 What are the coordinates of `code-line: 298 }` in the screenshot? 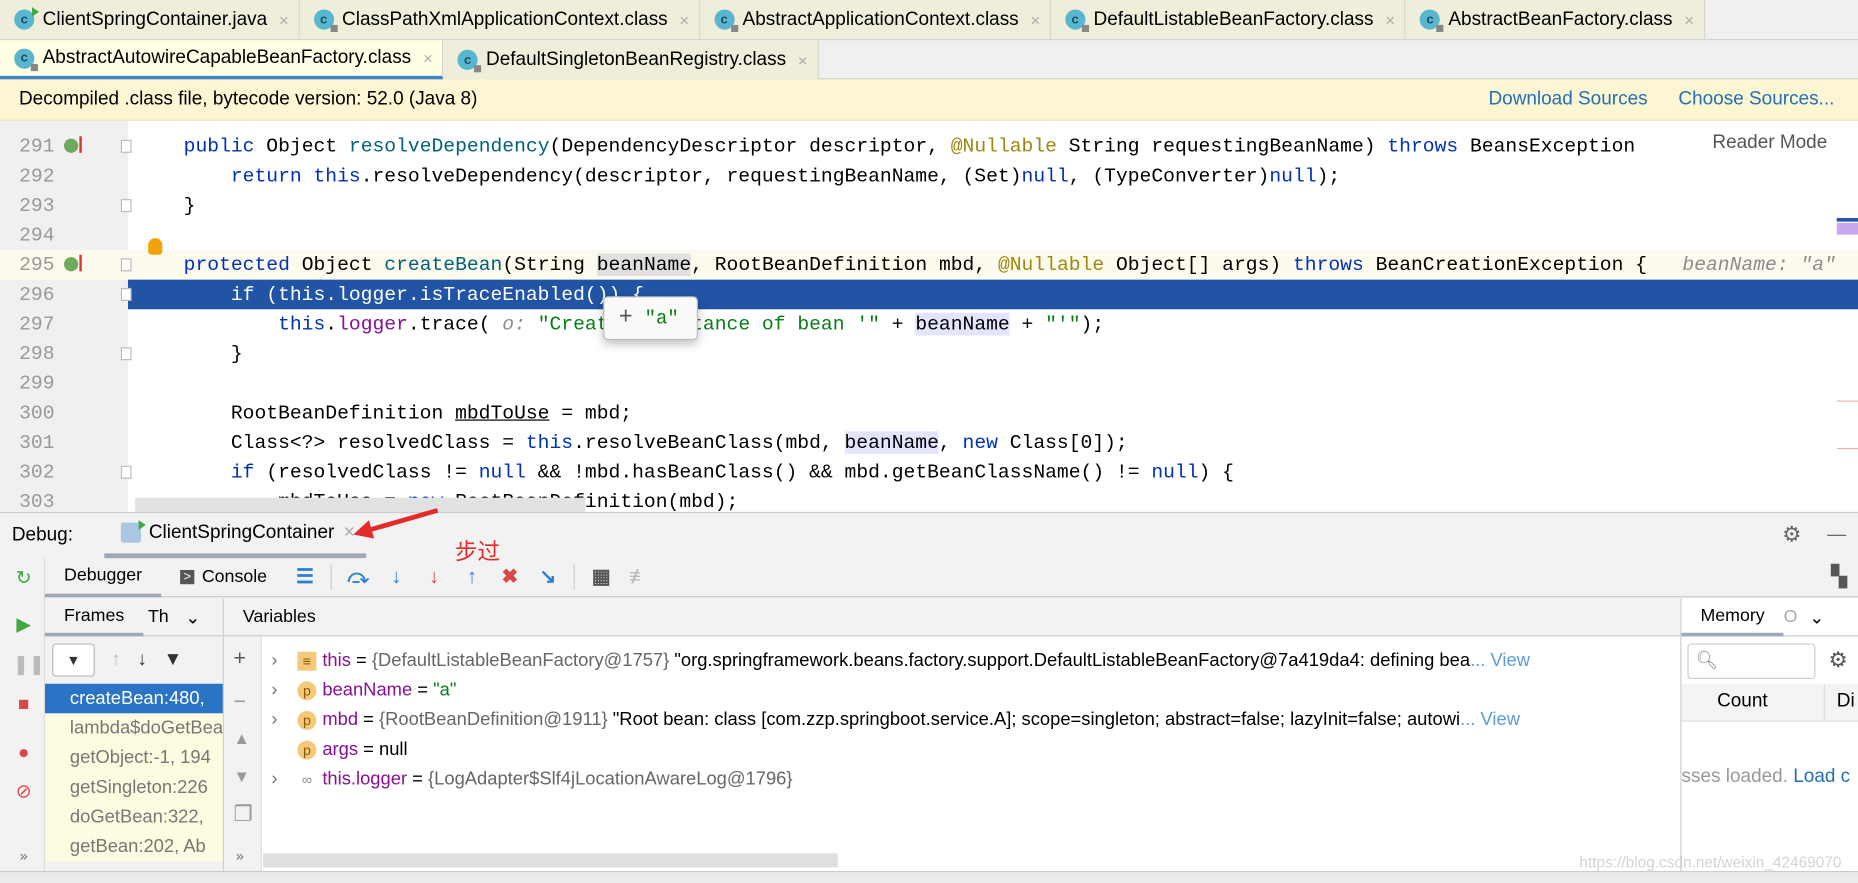 It's located at (929, 354).